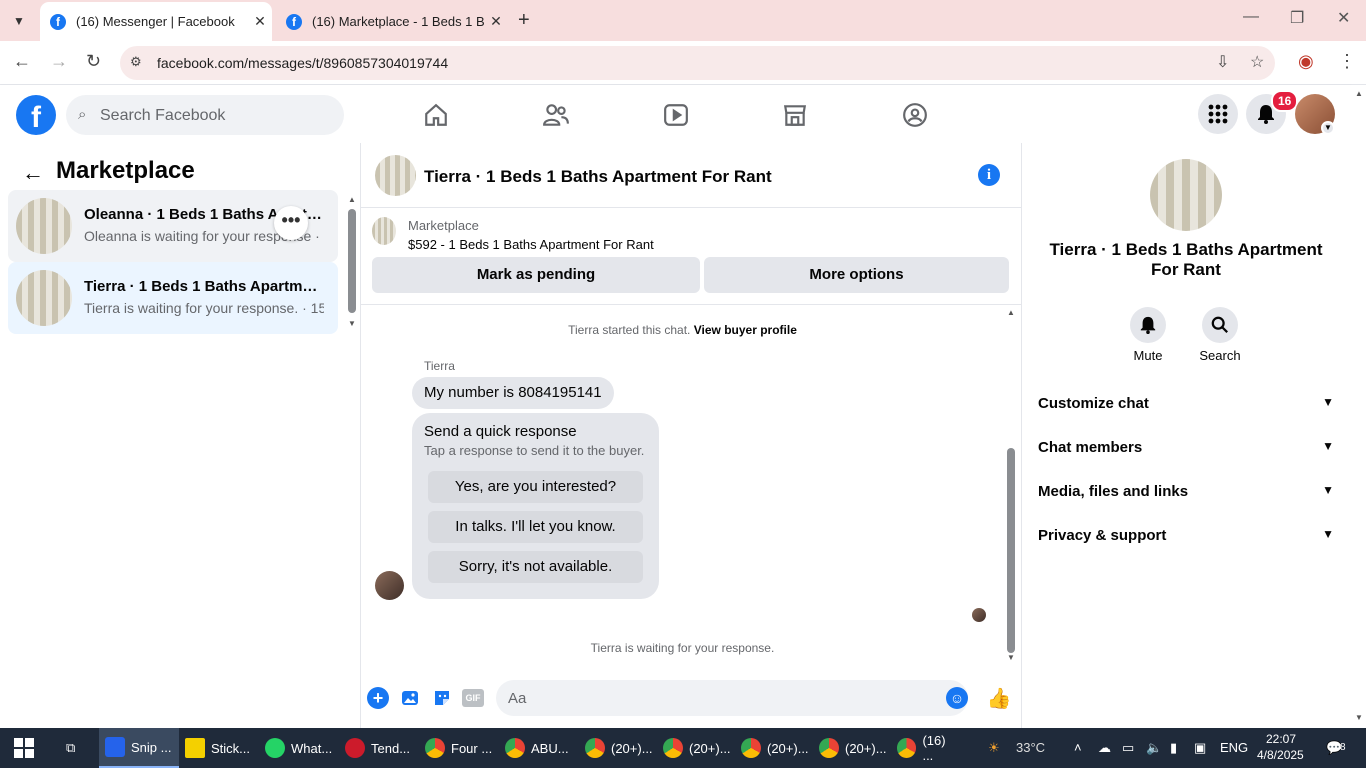  Describe the element at coordinates (1173, 748) in the screenshot. I see `battery-icon: ▮` at that location.